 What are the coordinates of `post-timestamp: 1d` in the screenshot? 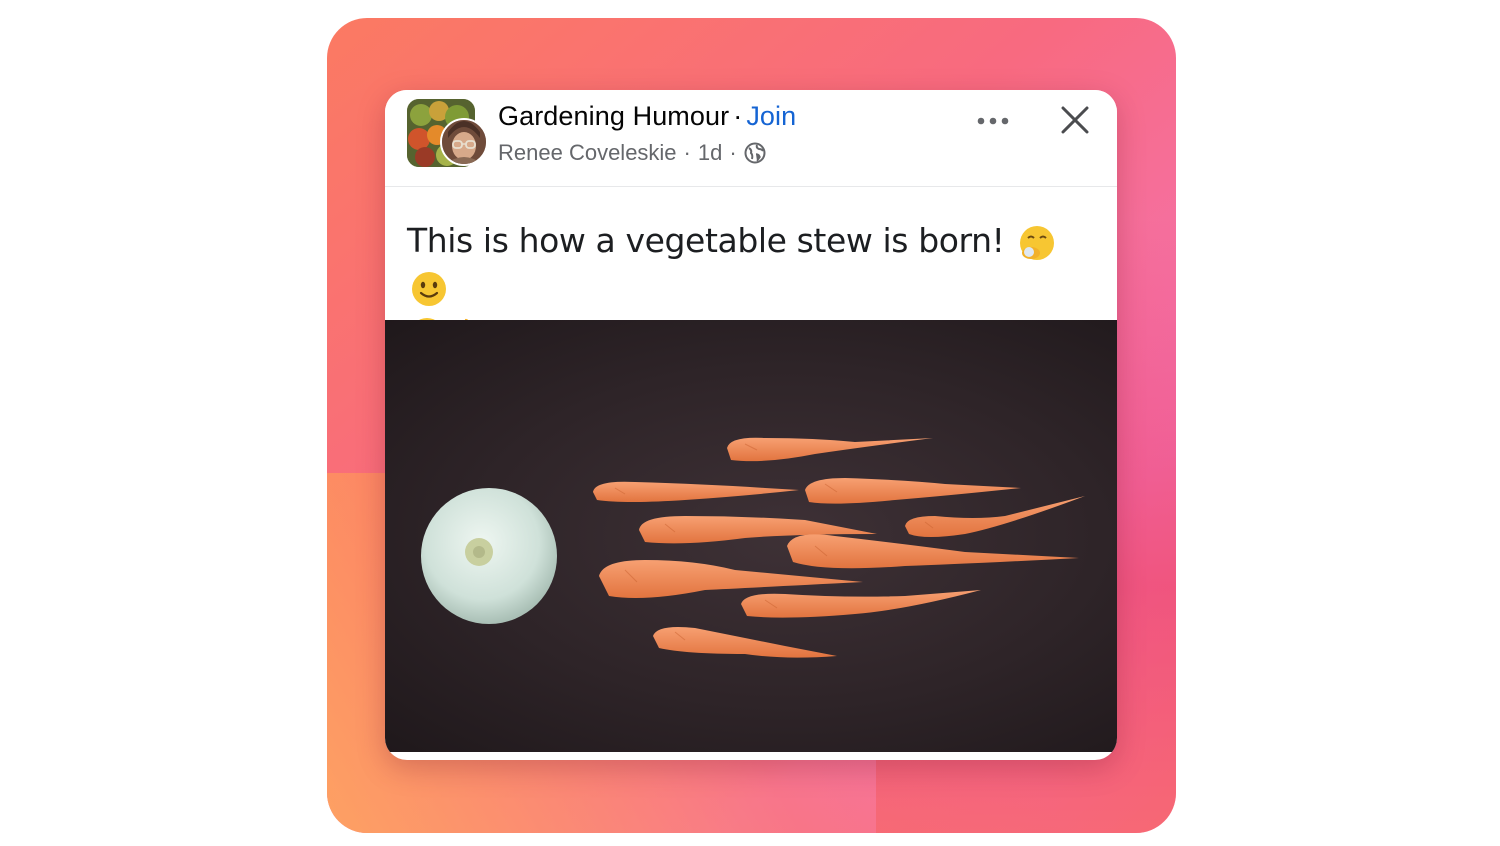 It's located at (710, 153).